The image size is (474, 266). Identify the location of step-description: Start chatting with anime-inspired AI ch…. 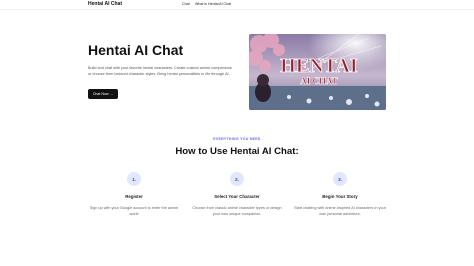
(340, 211).